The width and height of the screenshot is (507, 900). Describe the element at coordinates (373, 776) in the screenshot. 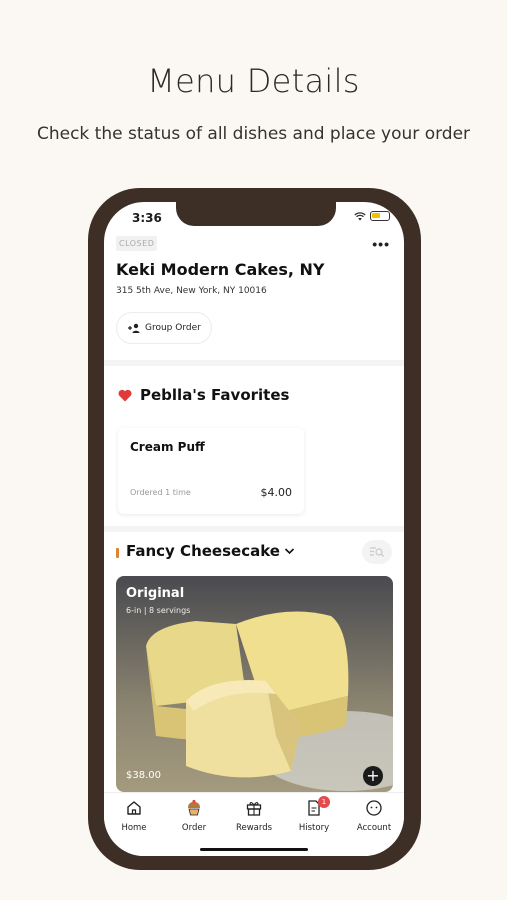

I see `add-to-cart-button: +` at that location.